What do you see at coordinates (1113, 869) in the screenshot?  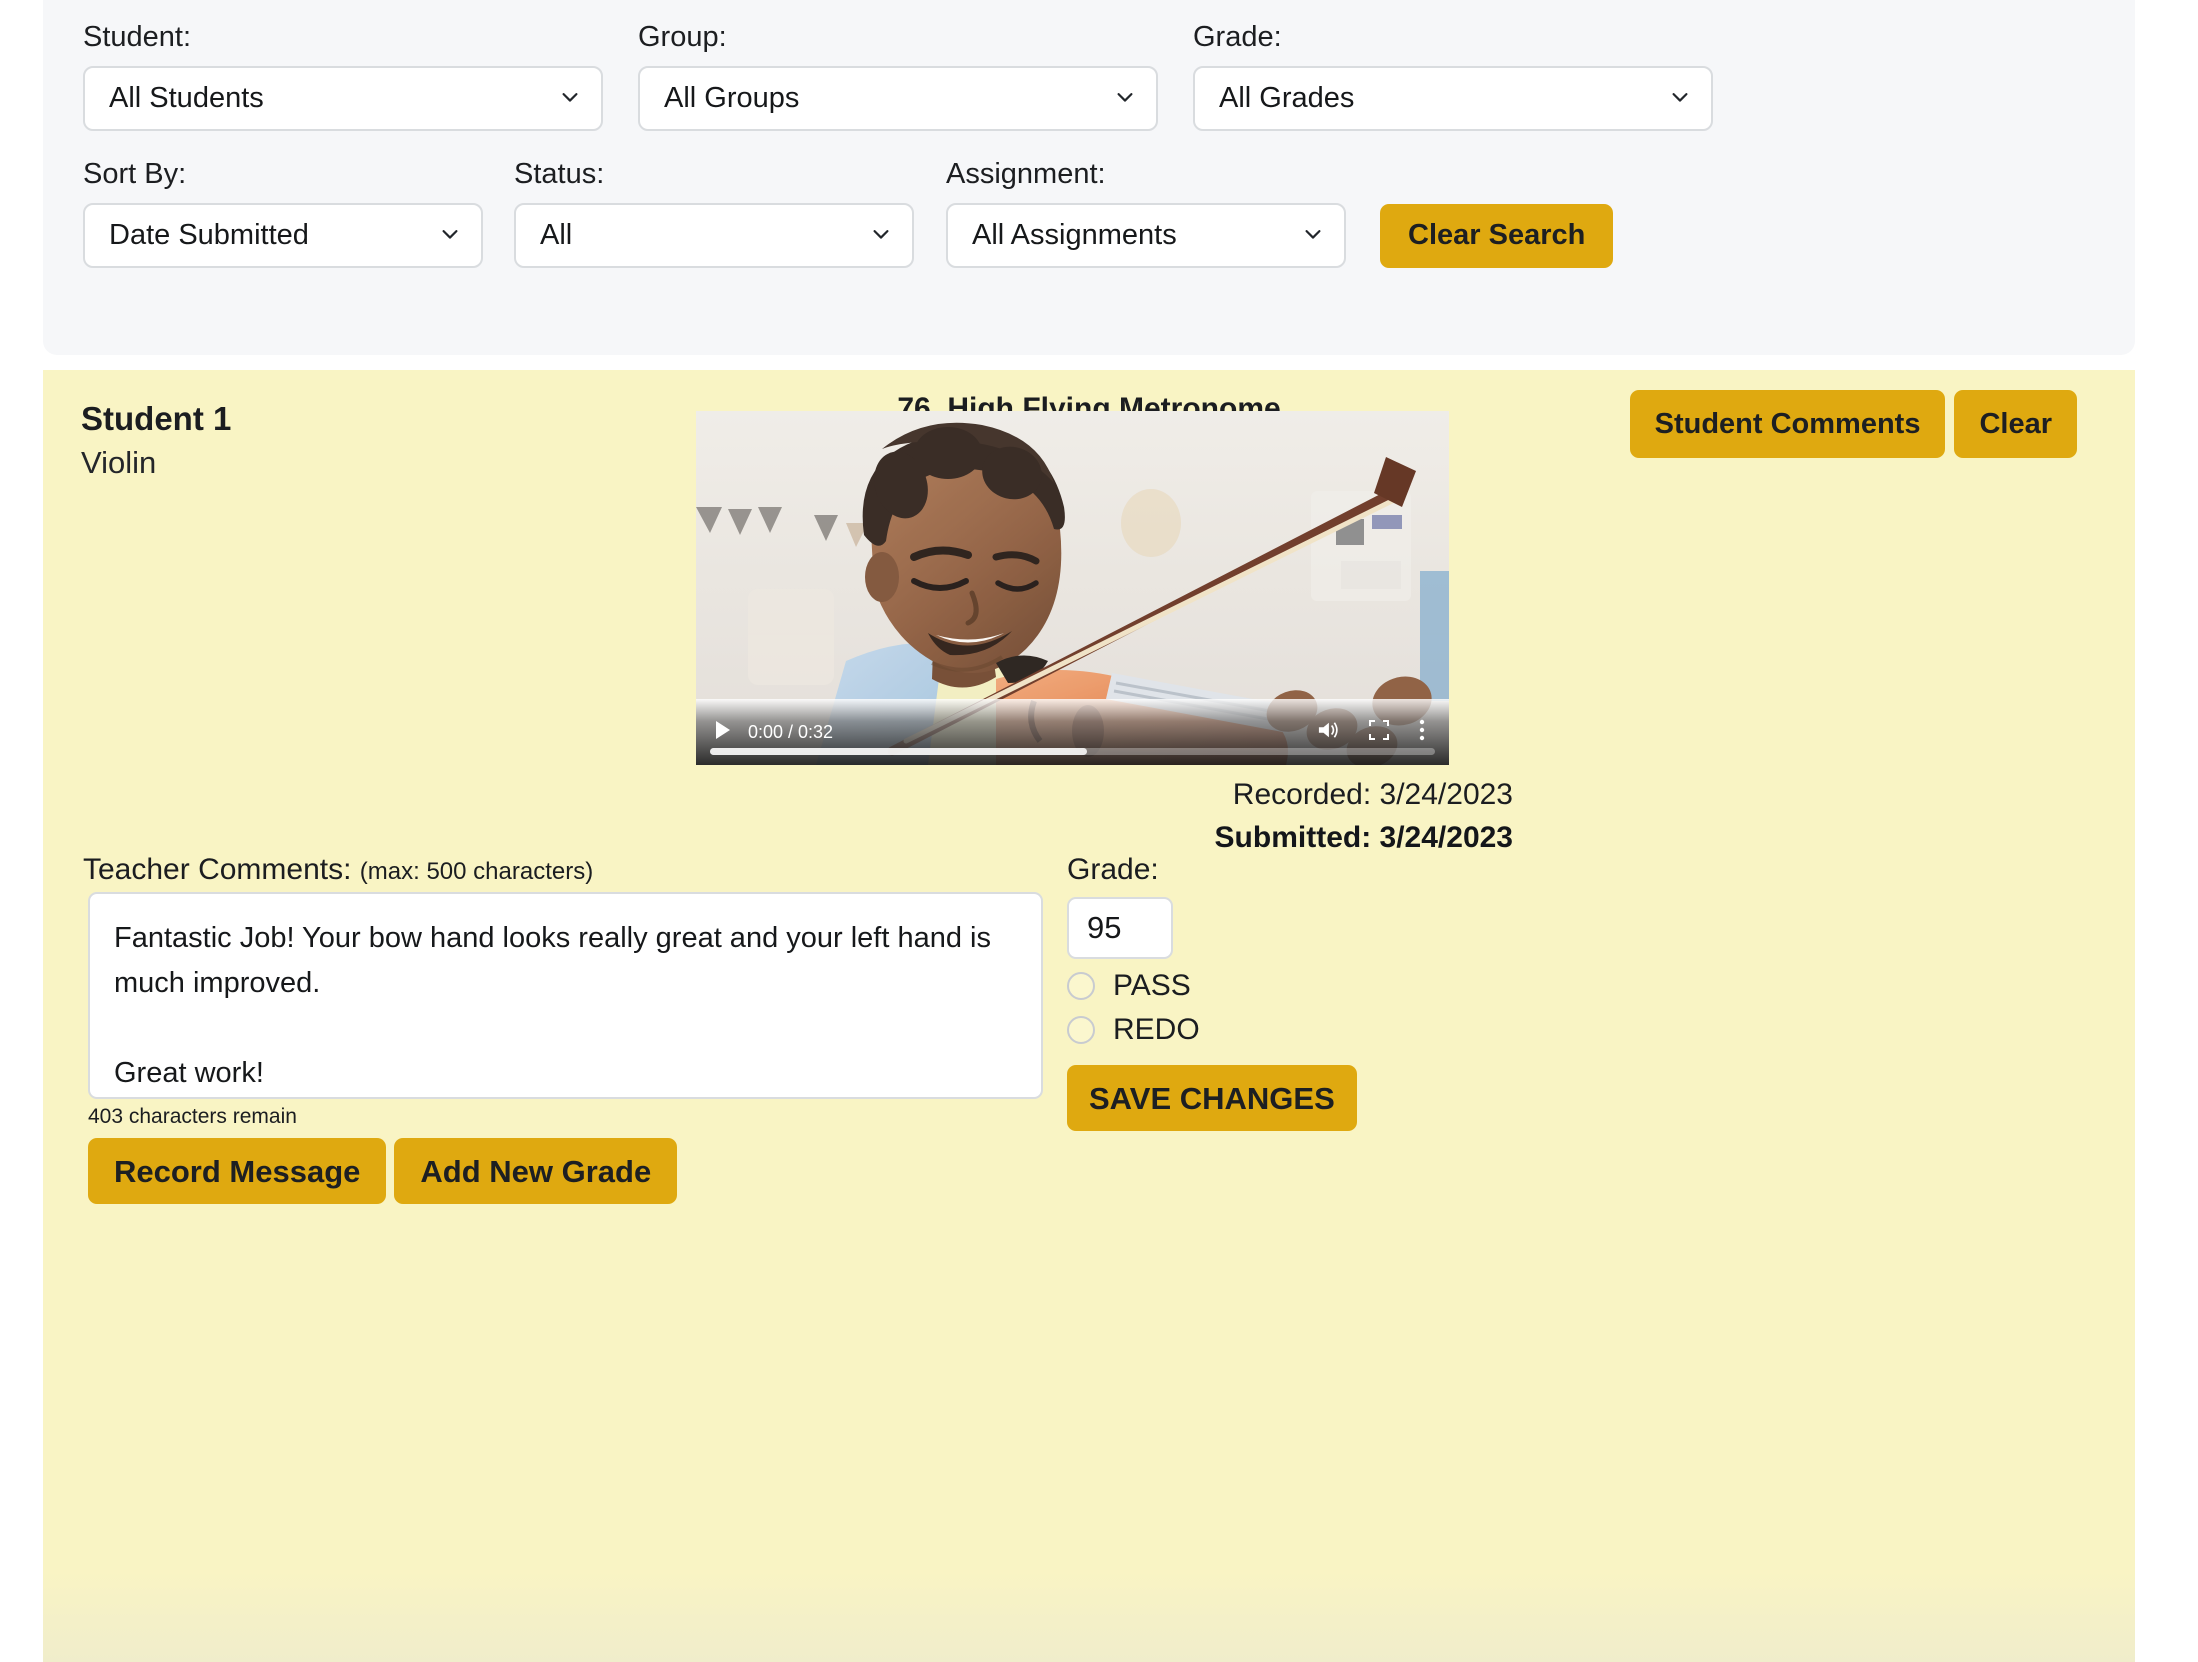 I see `grade-label: Grade:` at bounding box center [1113, 869].